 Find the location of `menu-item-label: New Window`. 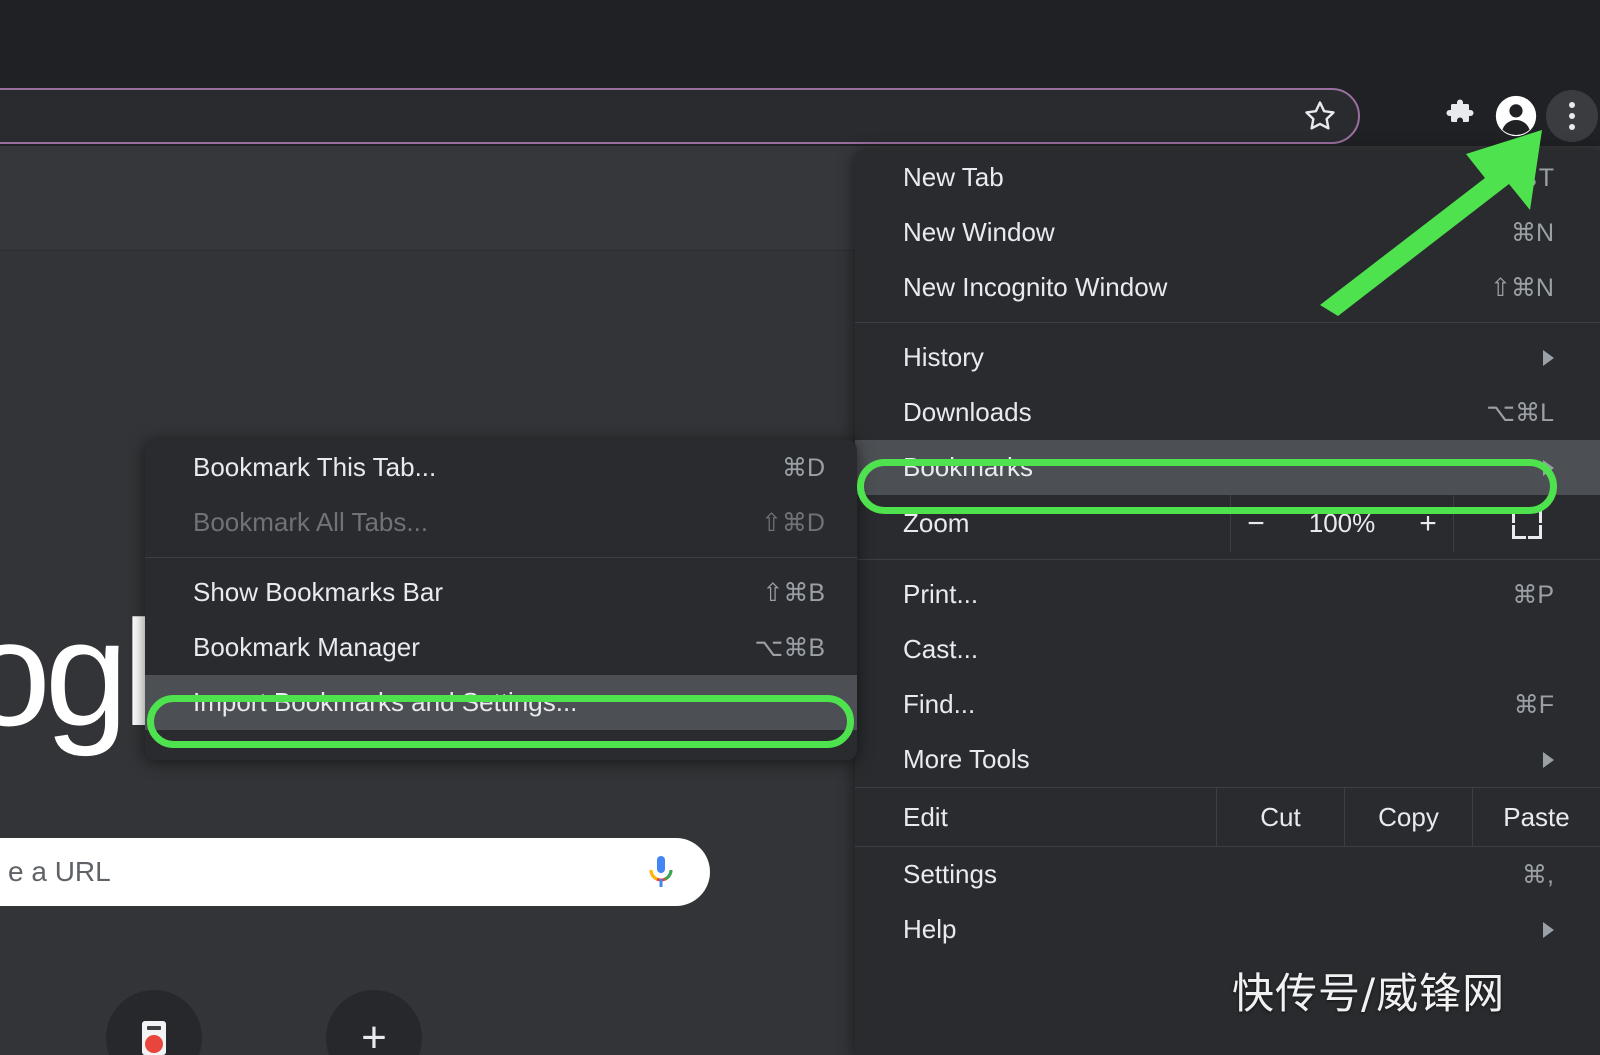

menu-item-label: New Window is located at coordinates (979, 232).